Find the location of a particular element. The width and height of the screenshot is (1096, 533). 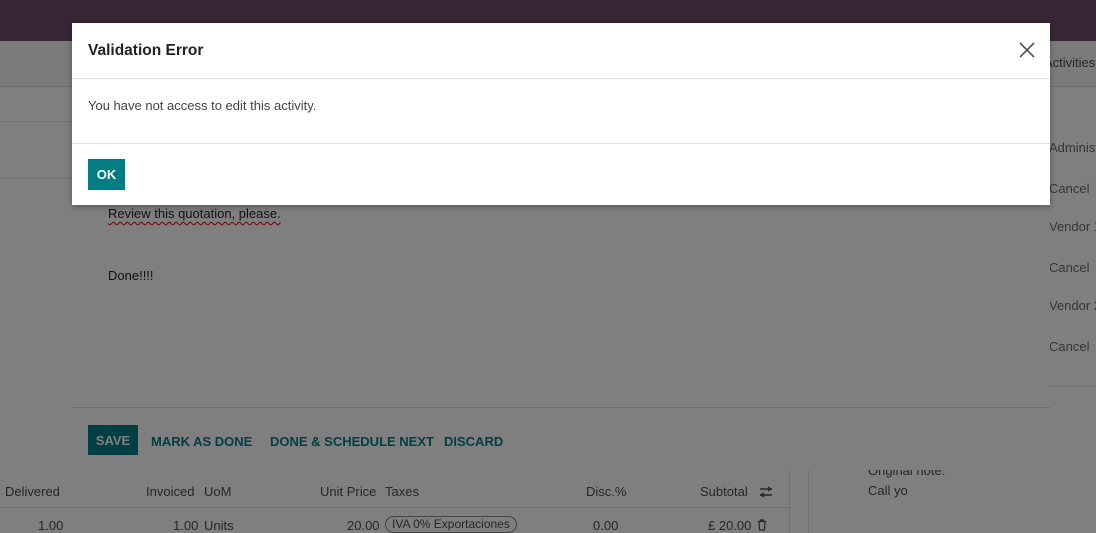

modal-footer: OK is located at coordinates (561, 174).